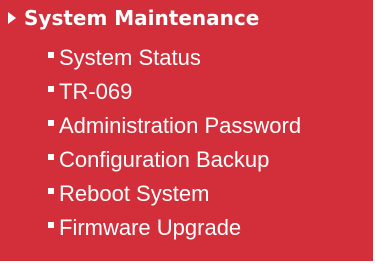 This screenshot has height=264, width=376. What do you see at coordinates (142, 18) in the screenshot?
I see `section-title: System Maintenance` at bounding box center [142, 18].